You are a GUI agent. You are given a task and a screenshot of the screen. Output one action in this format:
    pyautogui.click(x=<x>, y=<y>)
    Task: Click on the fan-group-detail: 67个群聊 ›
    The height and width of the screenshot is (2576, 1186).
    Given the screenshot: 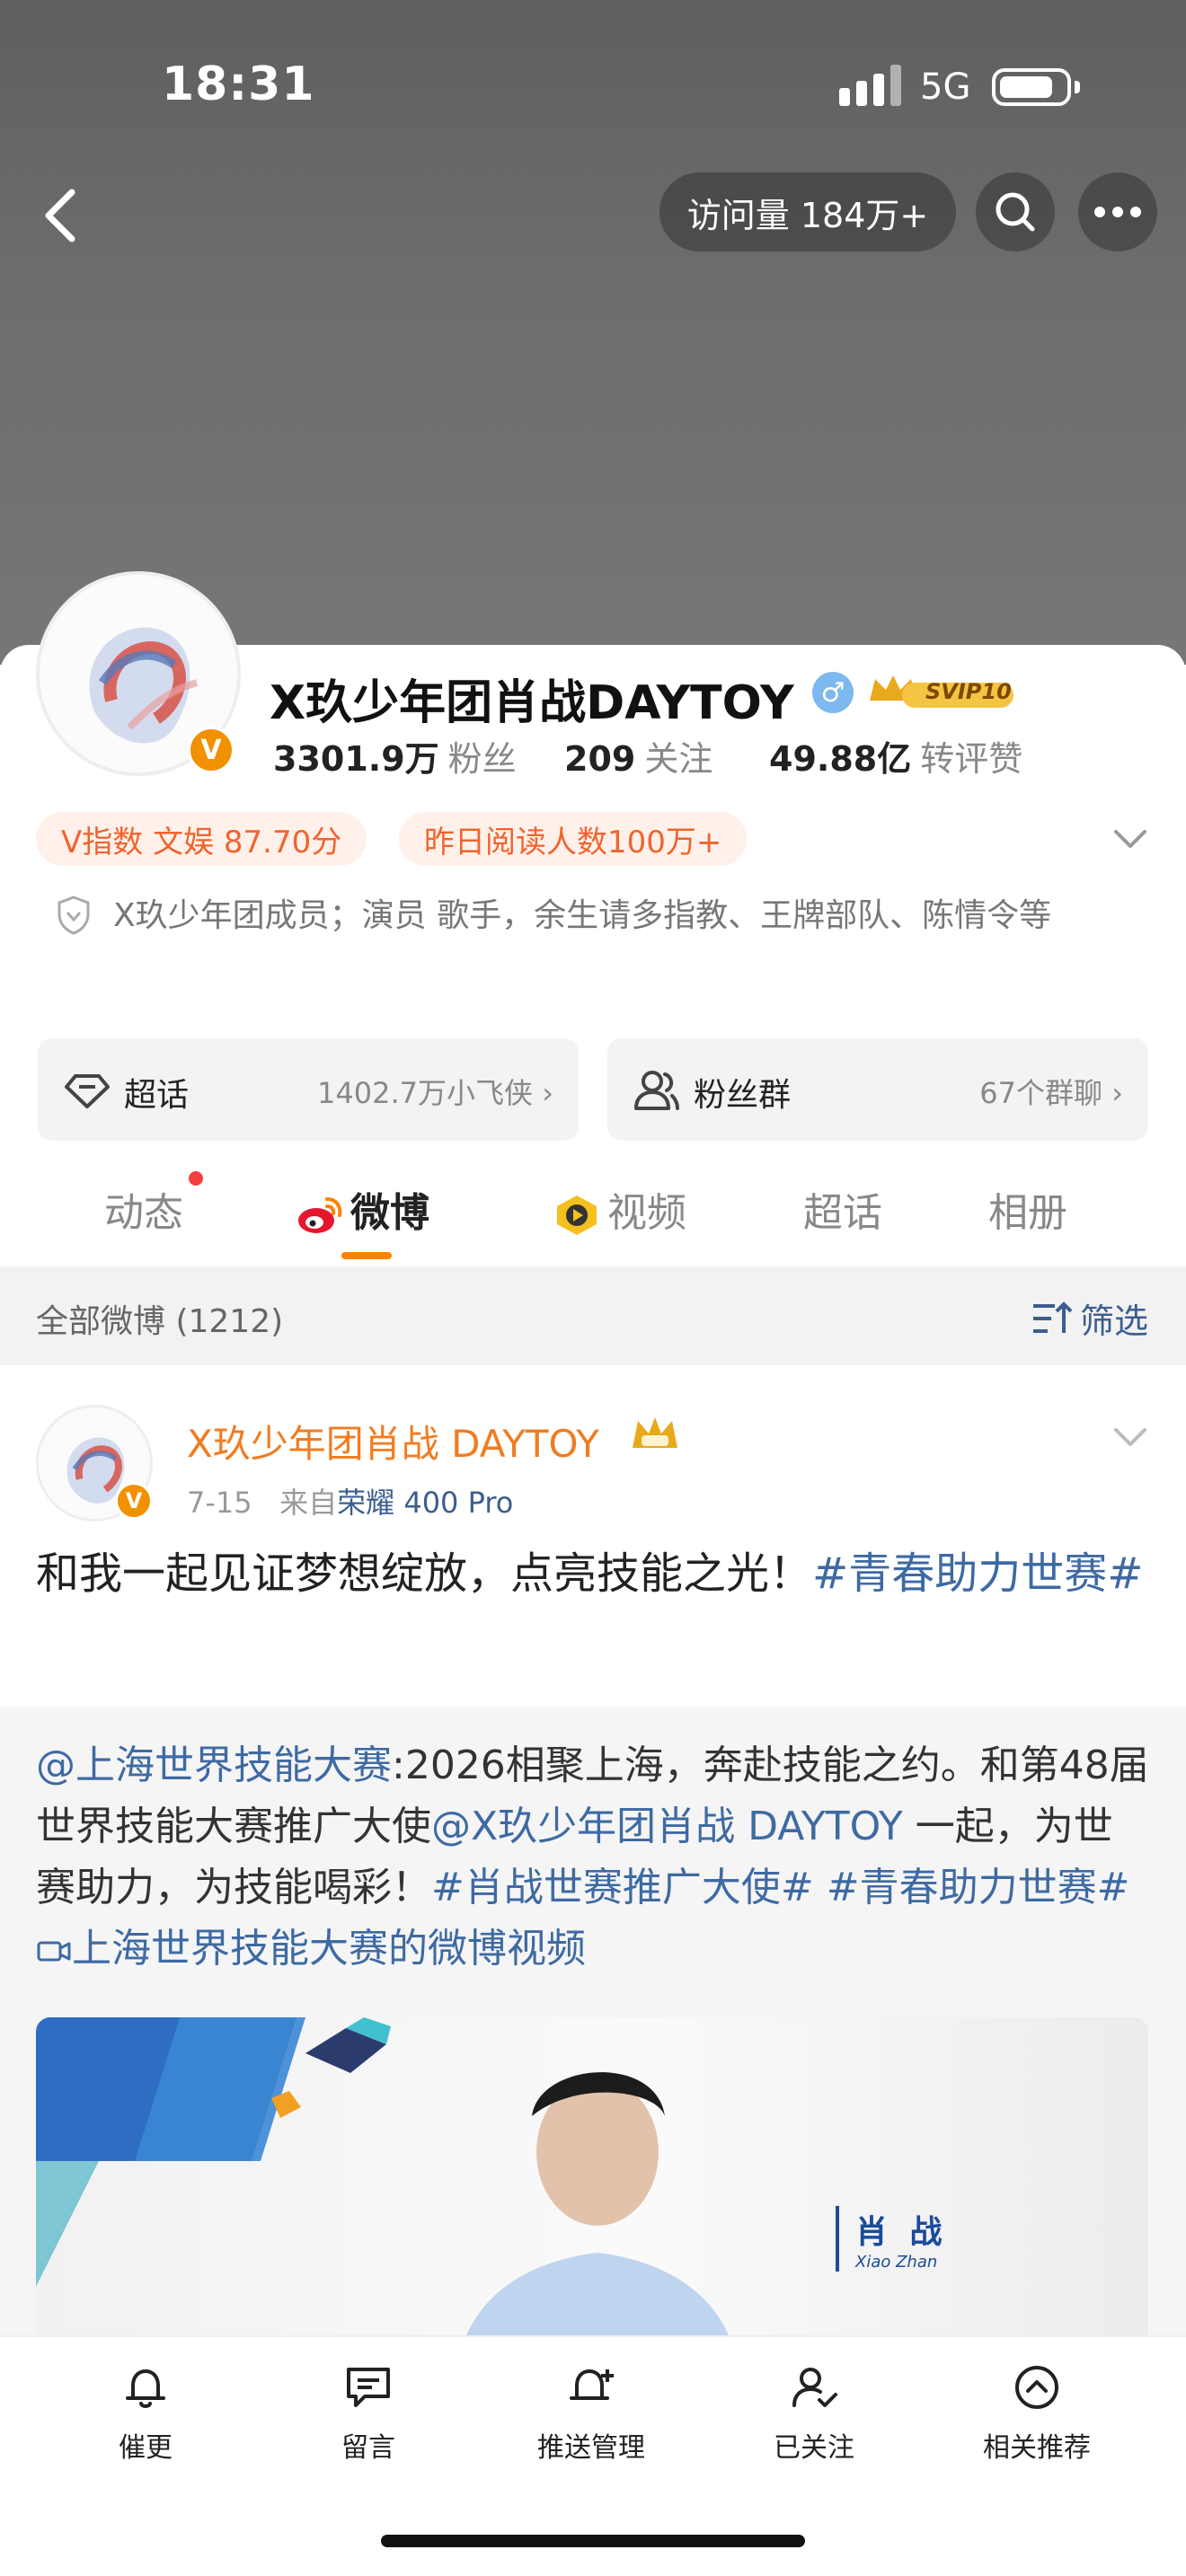 What is the action you would take?
    pyautogui.click(x=1051, y=1093)
    